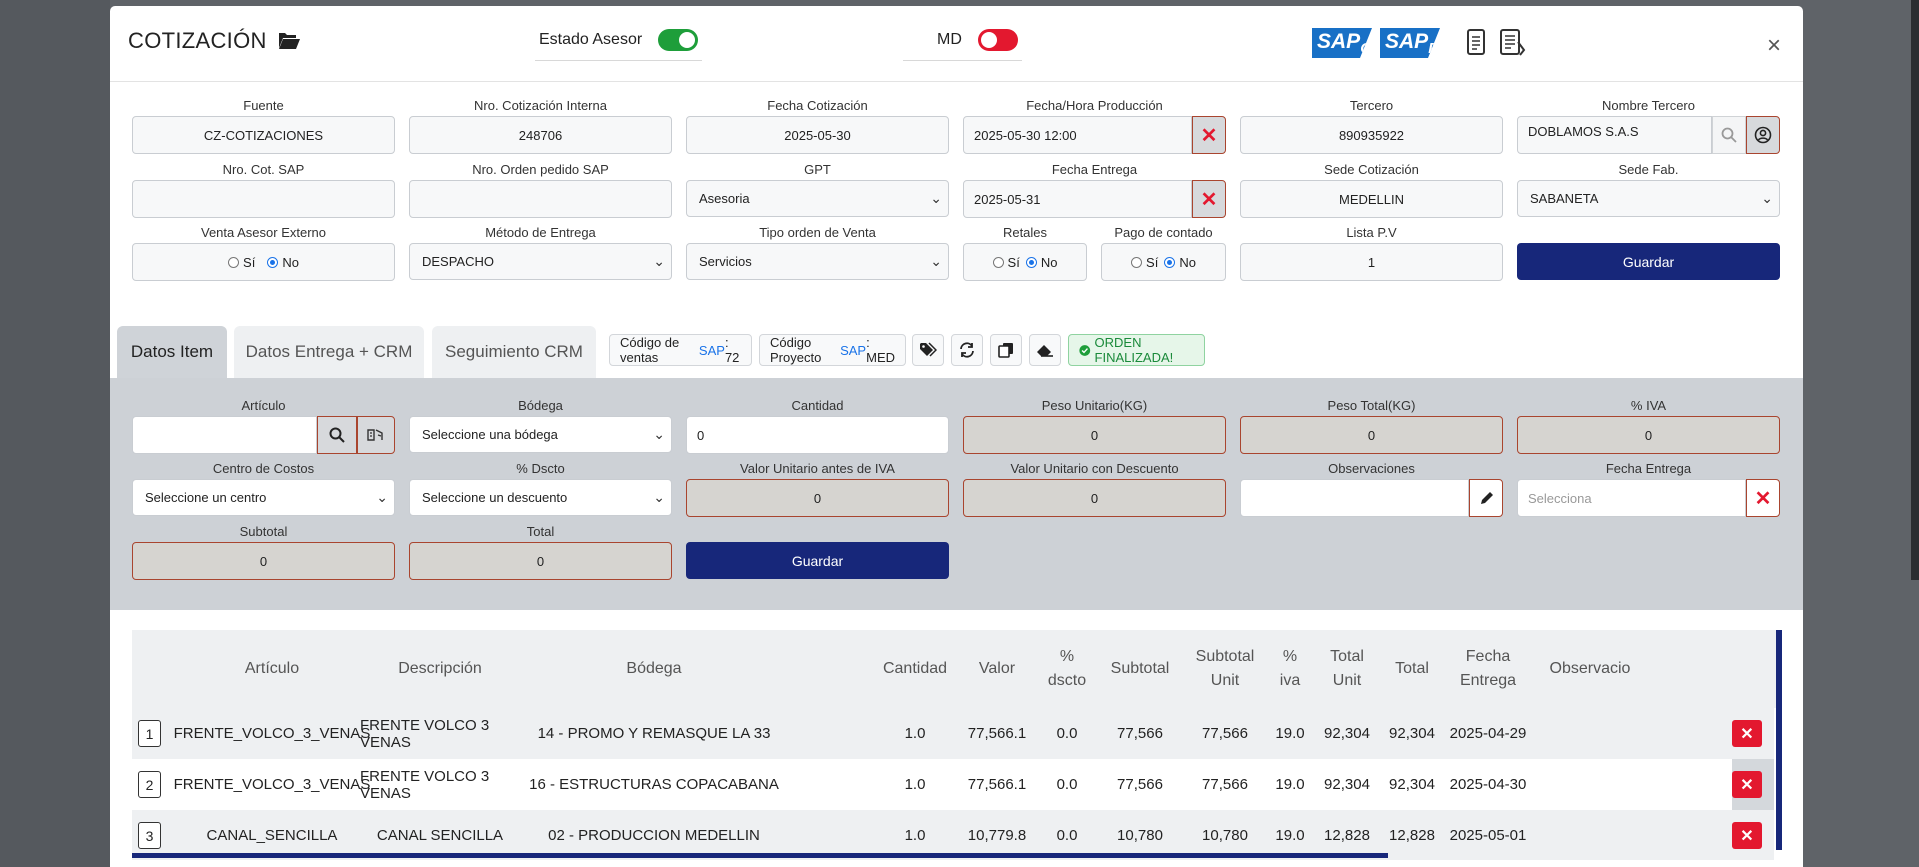  Describe the element at coordinates (1590, 669) in the screenshot. I see `column-header-observacion: Observacio` at that location.